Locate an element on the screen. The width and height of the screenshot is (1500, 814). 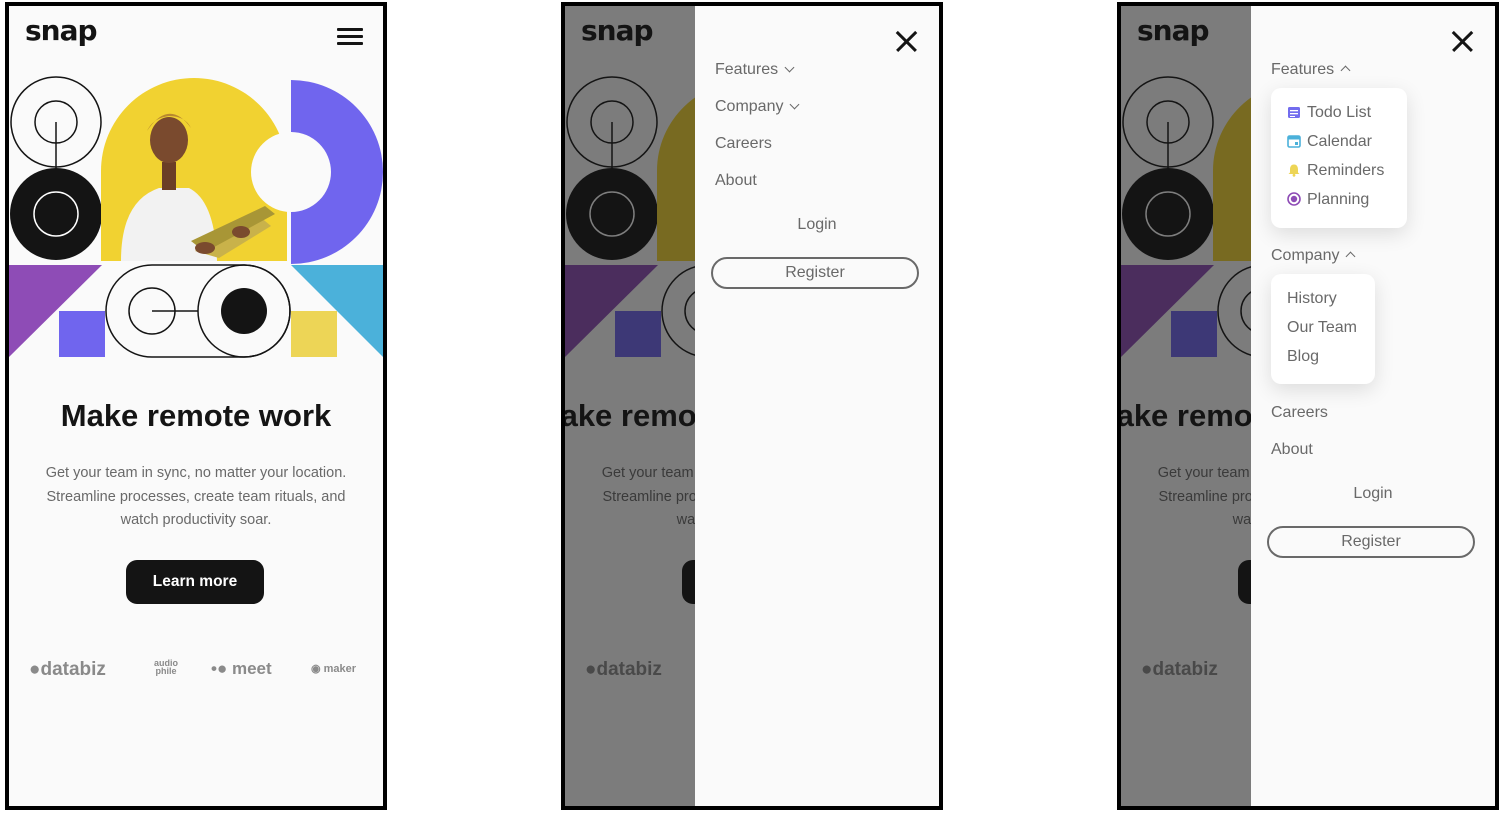
todo-icon is located at coordinates (1294, 112).